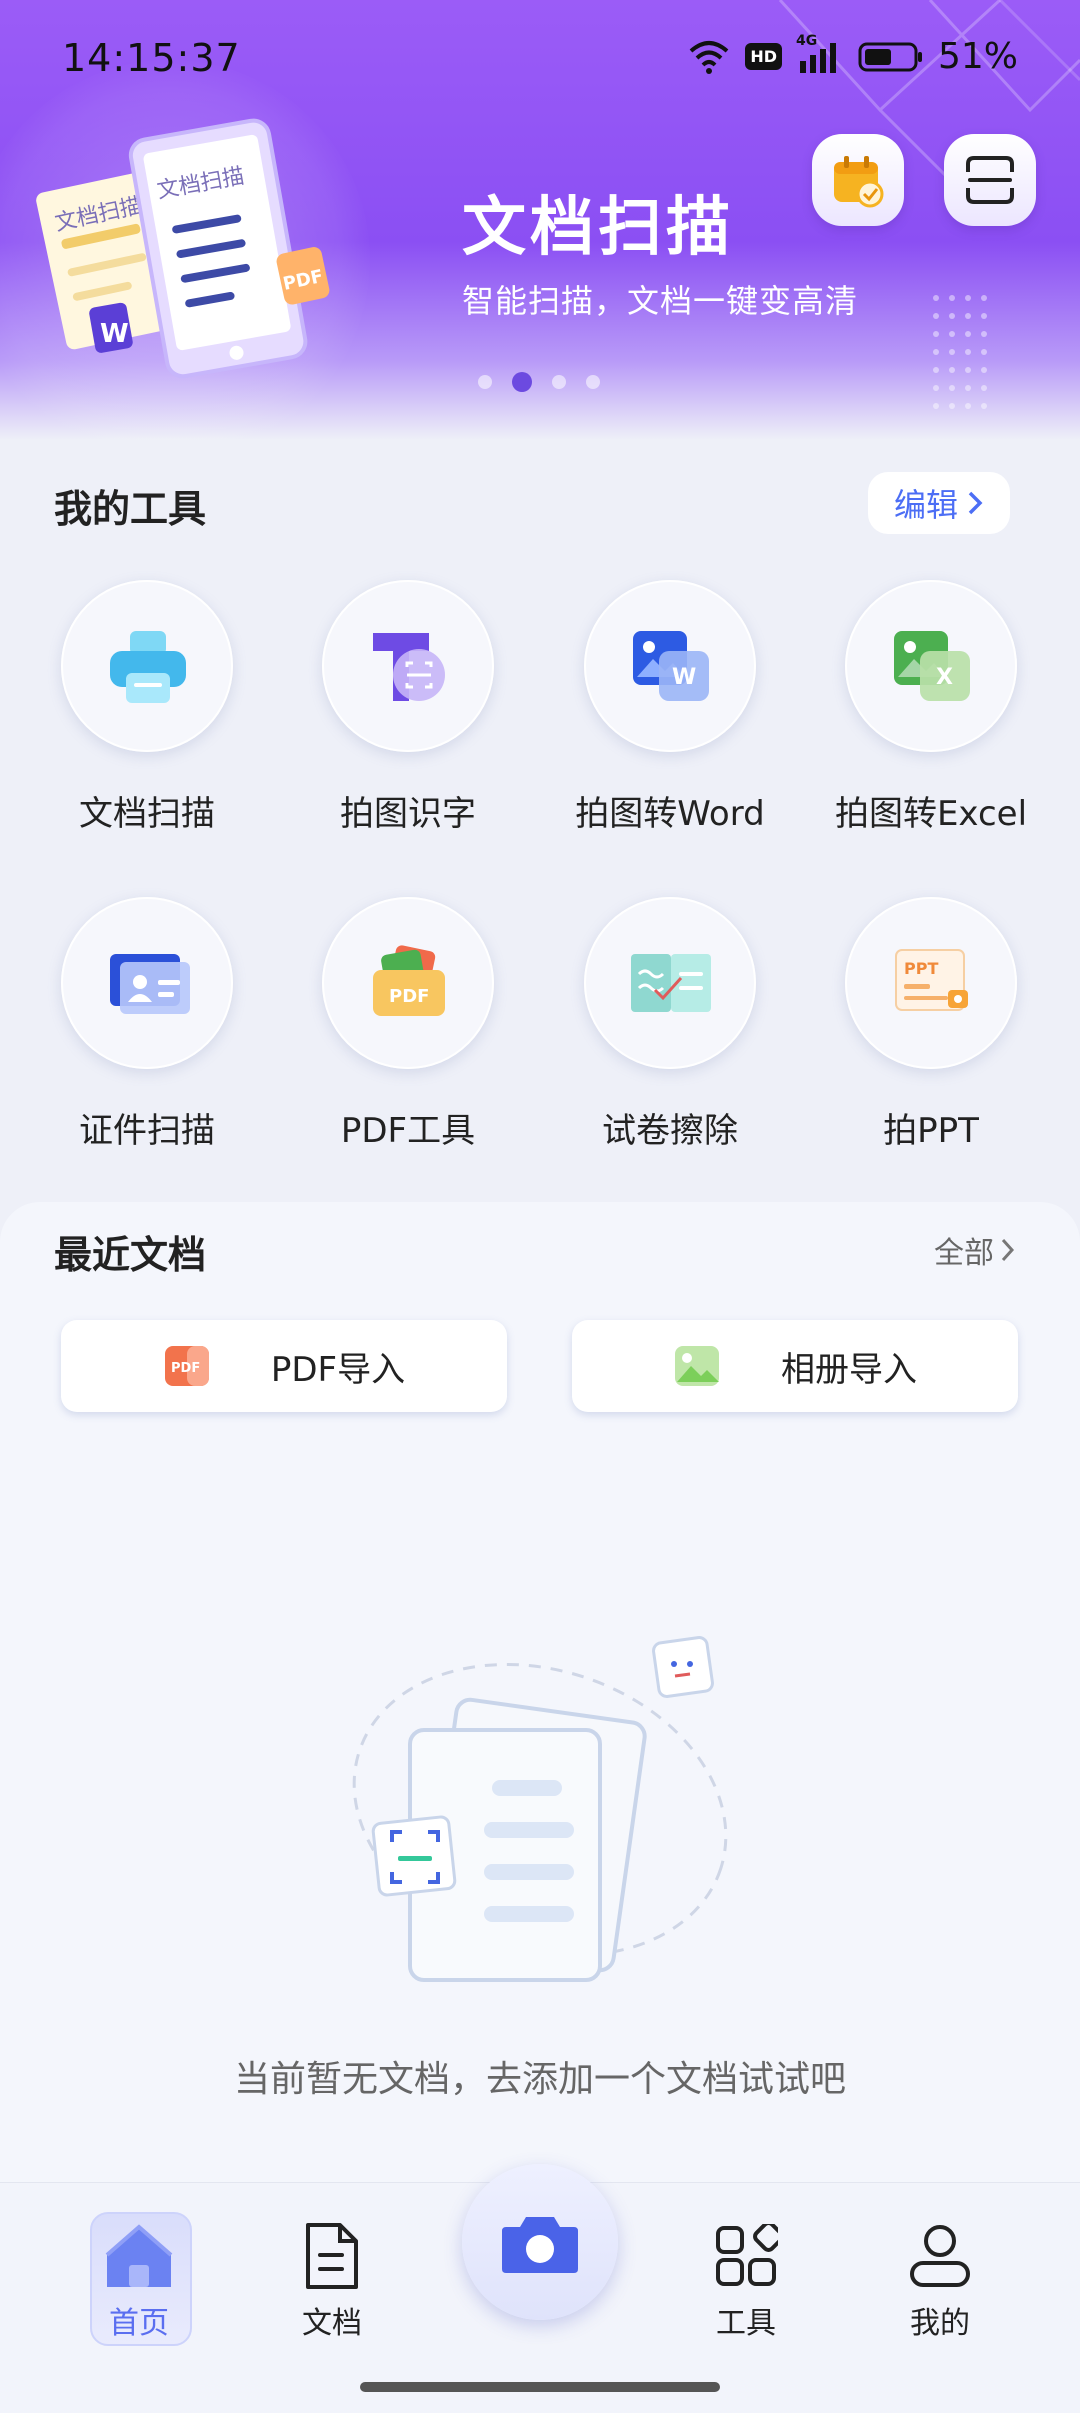  What do you see at coordinates (147, 1131) in the screenshot?
I see `tool-label: 证件扫描` at bounding box center [147, 1131].